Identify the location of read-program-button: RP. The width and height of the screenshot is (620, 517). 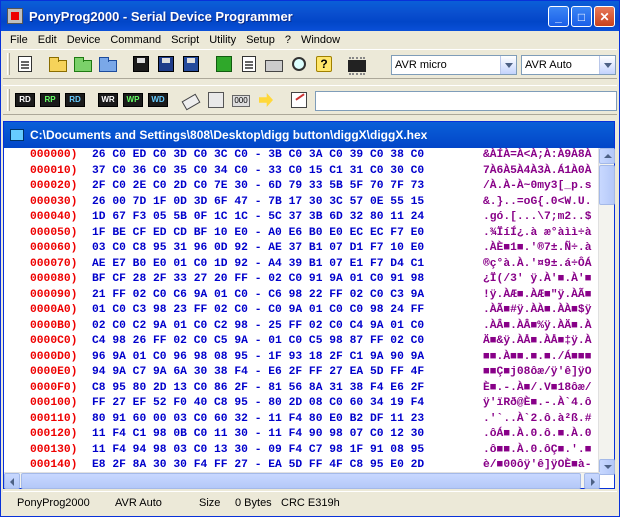
(50, 100).